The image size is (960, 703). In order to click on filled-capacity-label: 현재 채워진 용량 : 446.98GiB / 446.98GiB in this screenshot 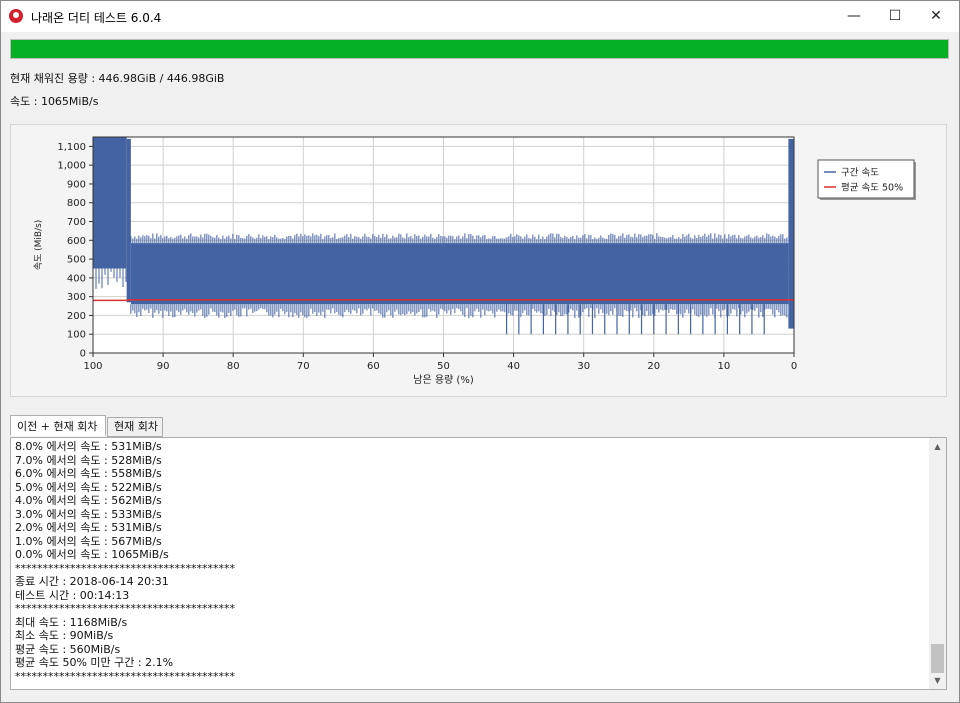, I will do `click(117, 78)`.